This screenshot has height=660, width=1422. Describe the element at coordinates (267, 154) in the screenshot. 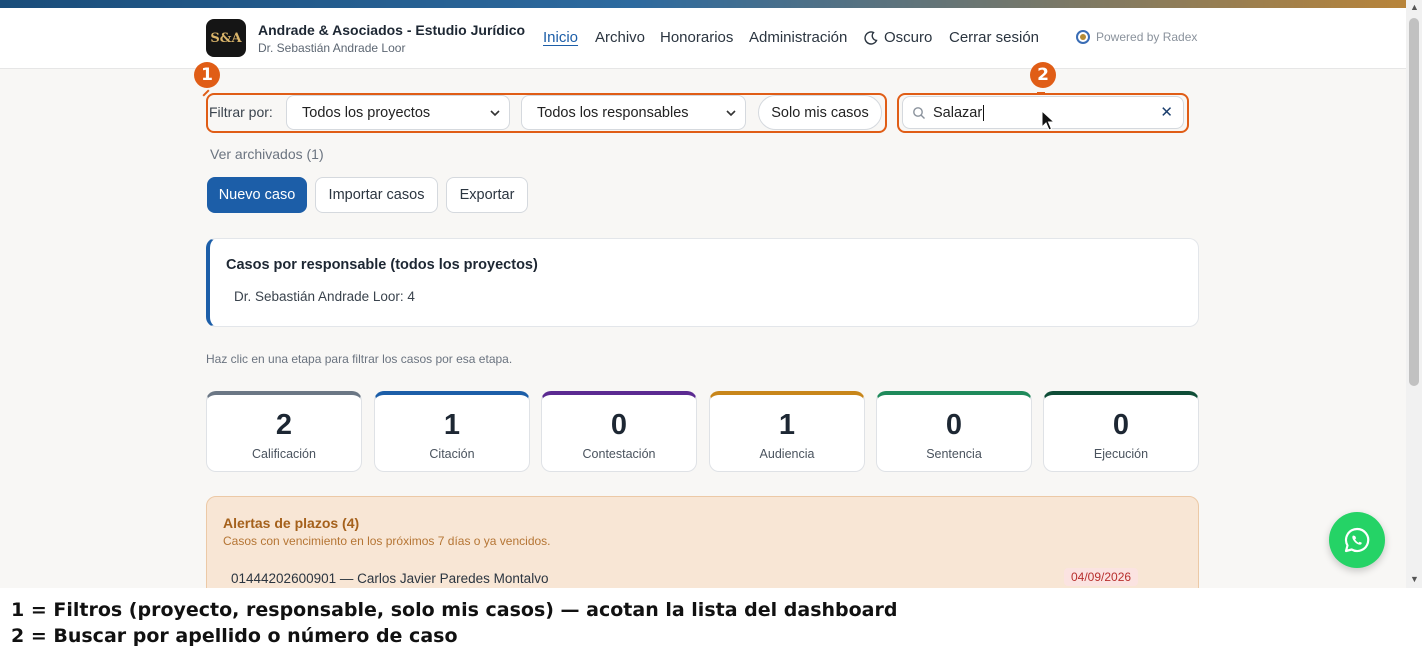

I see `view-archived-link: Ver archivados (1)` at that location.